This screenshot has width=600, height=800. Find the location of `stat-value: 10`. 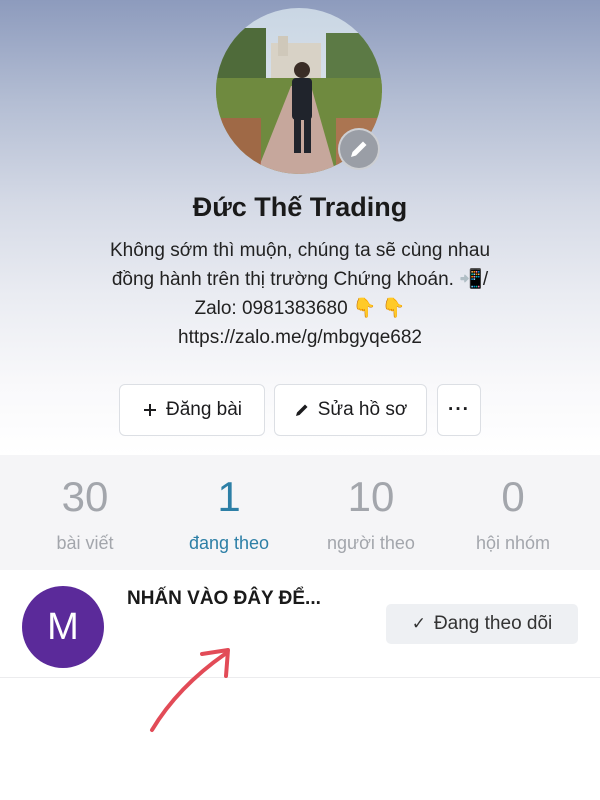

stat-value: 10 is located at coordinates (371, 496).